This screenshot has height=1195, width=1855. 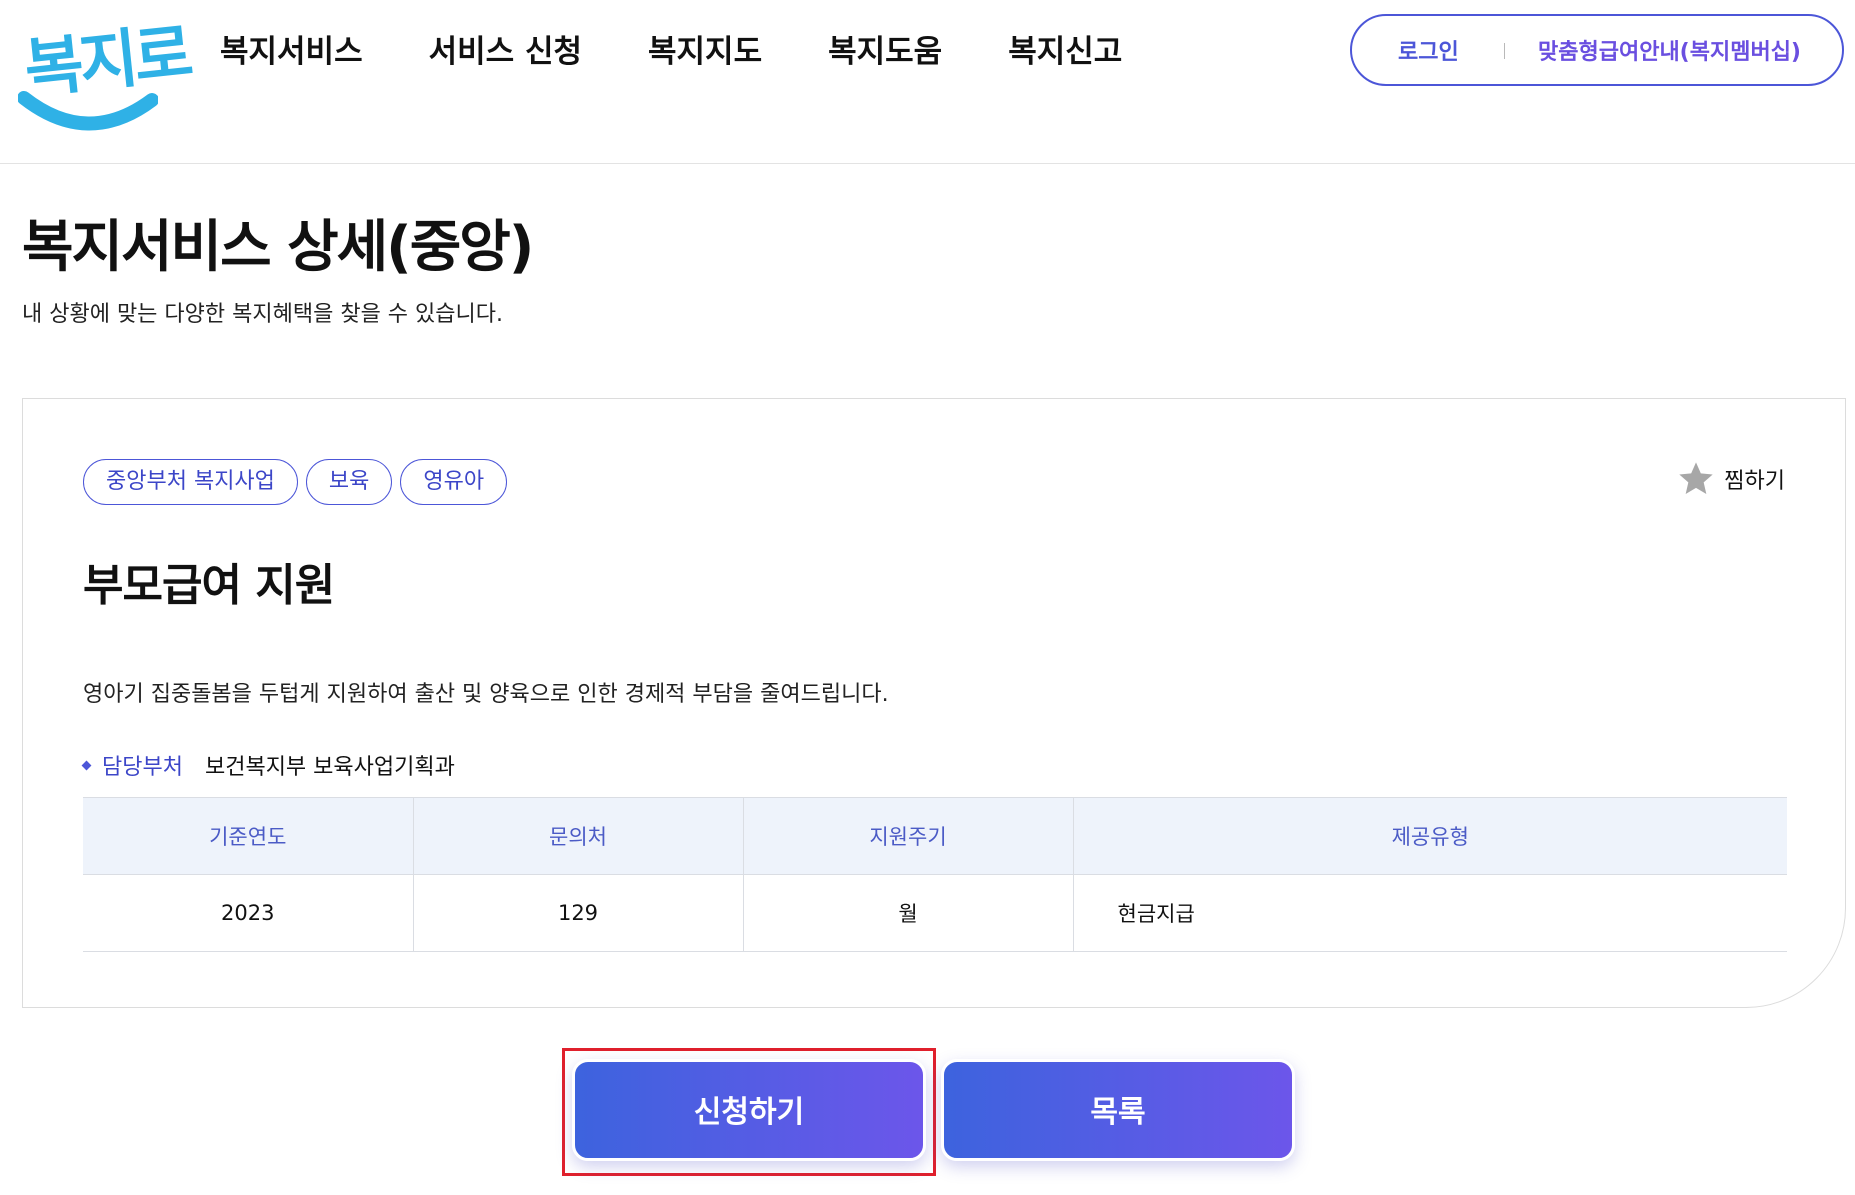 I want to click on bullet-icon, so click(x=86, y=765).